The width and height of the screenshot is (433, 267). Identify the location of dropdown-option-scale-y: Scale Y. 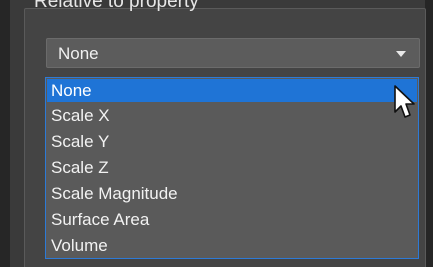
(232, 141).